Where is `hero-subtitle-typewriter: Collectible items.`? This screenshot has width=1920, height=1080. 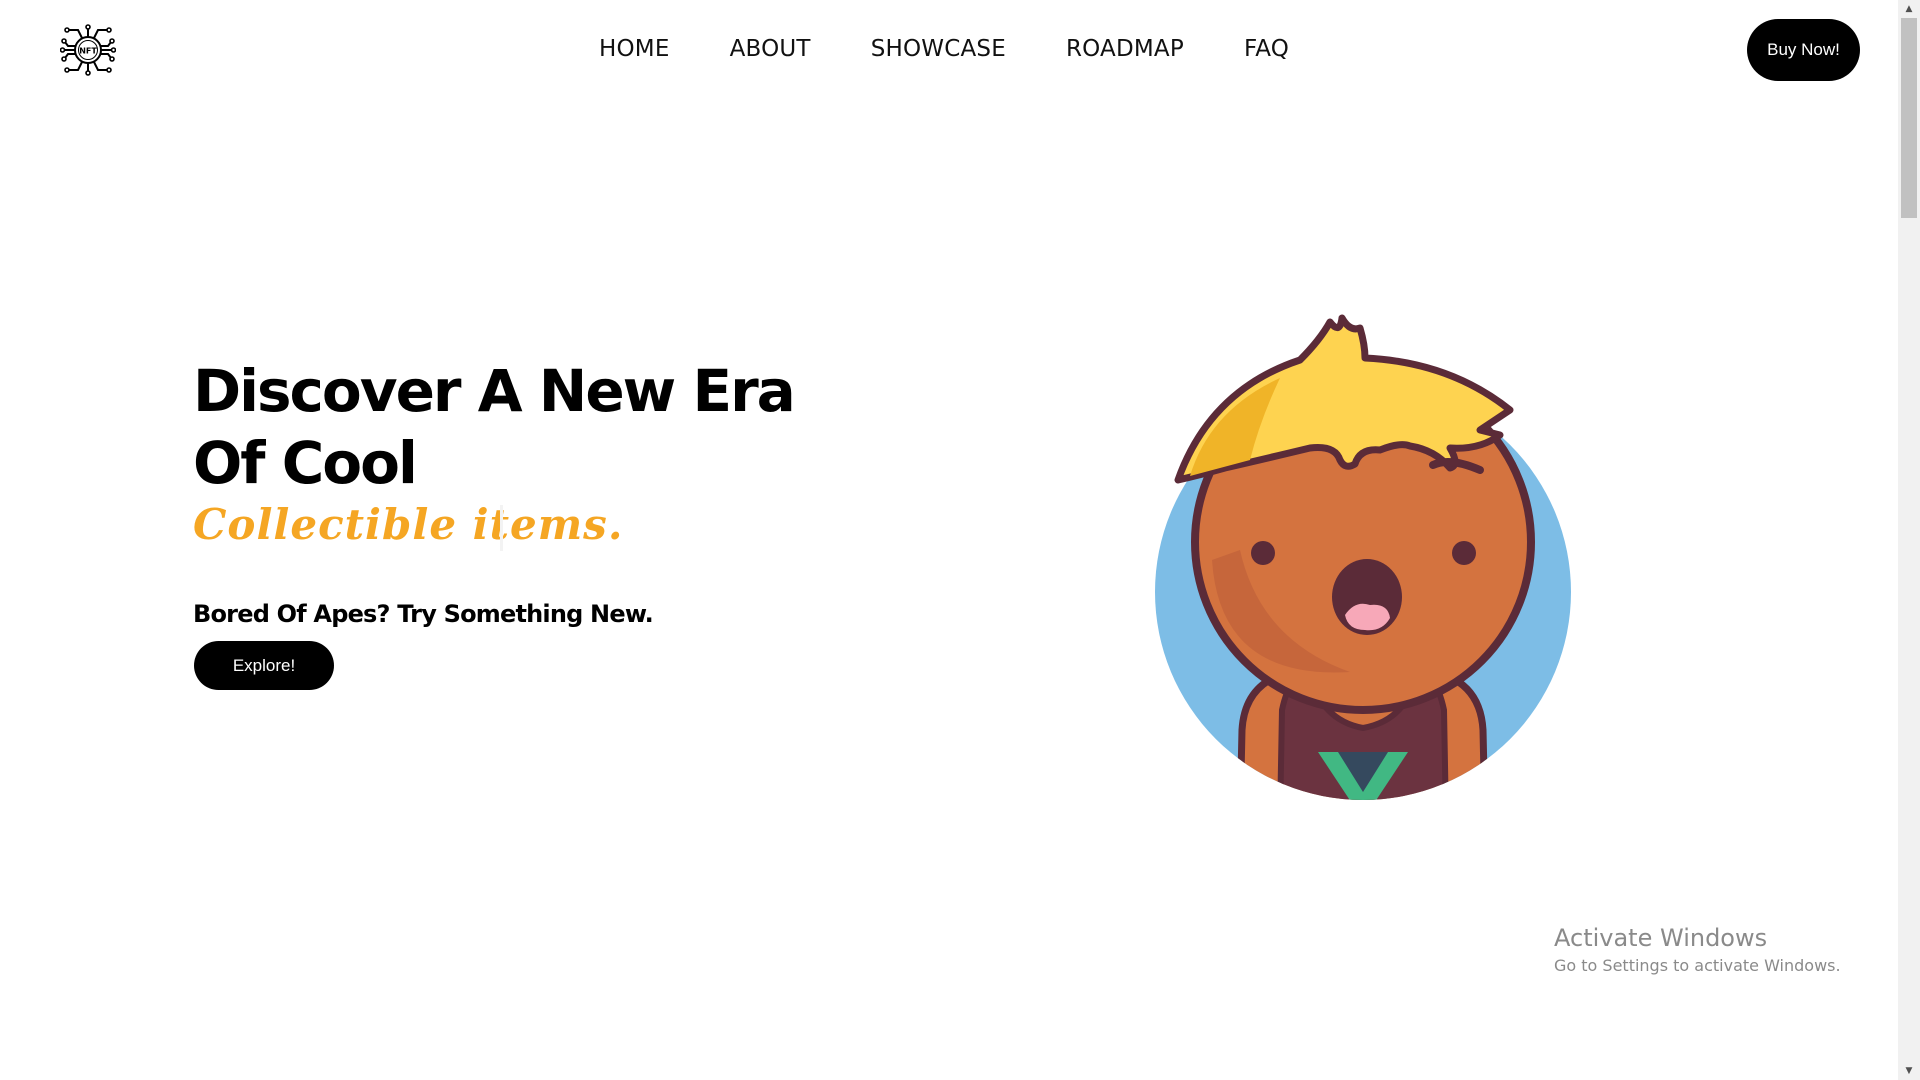 hero-subtitle-typewriter: Collectible items. is located at coordinates (408, 524).